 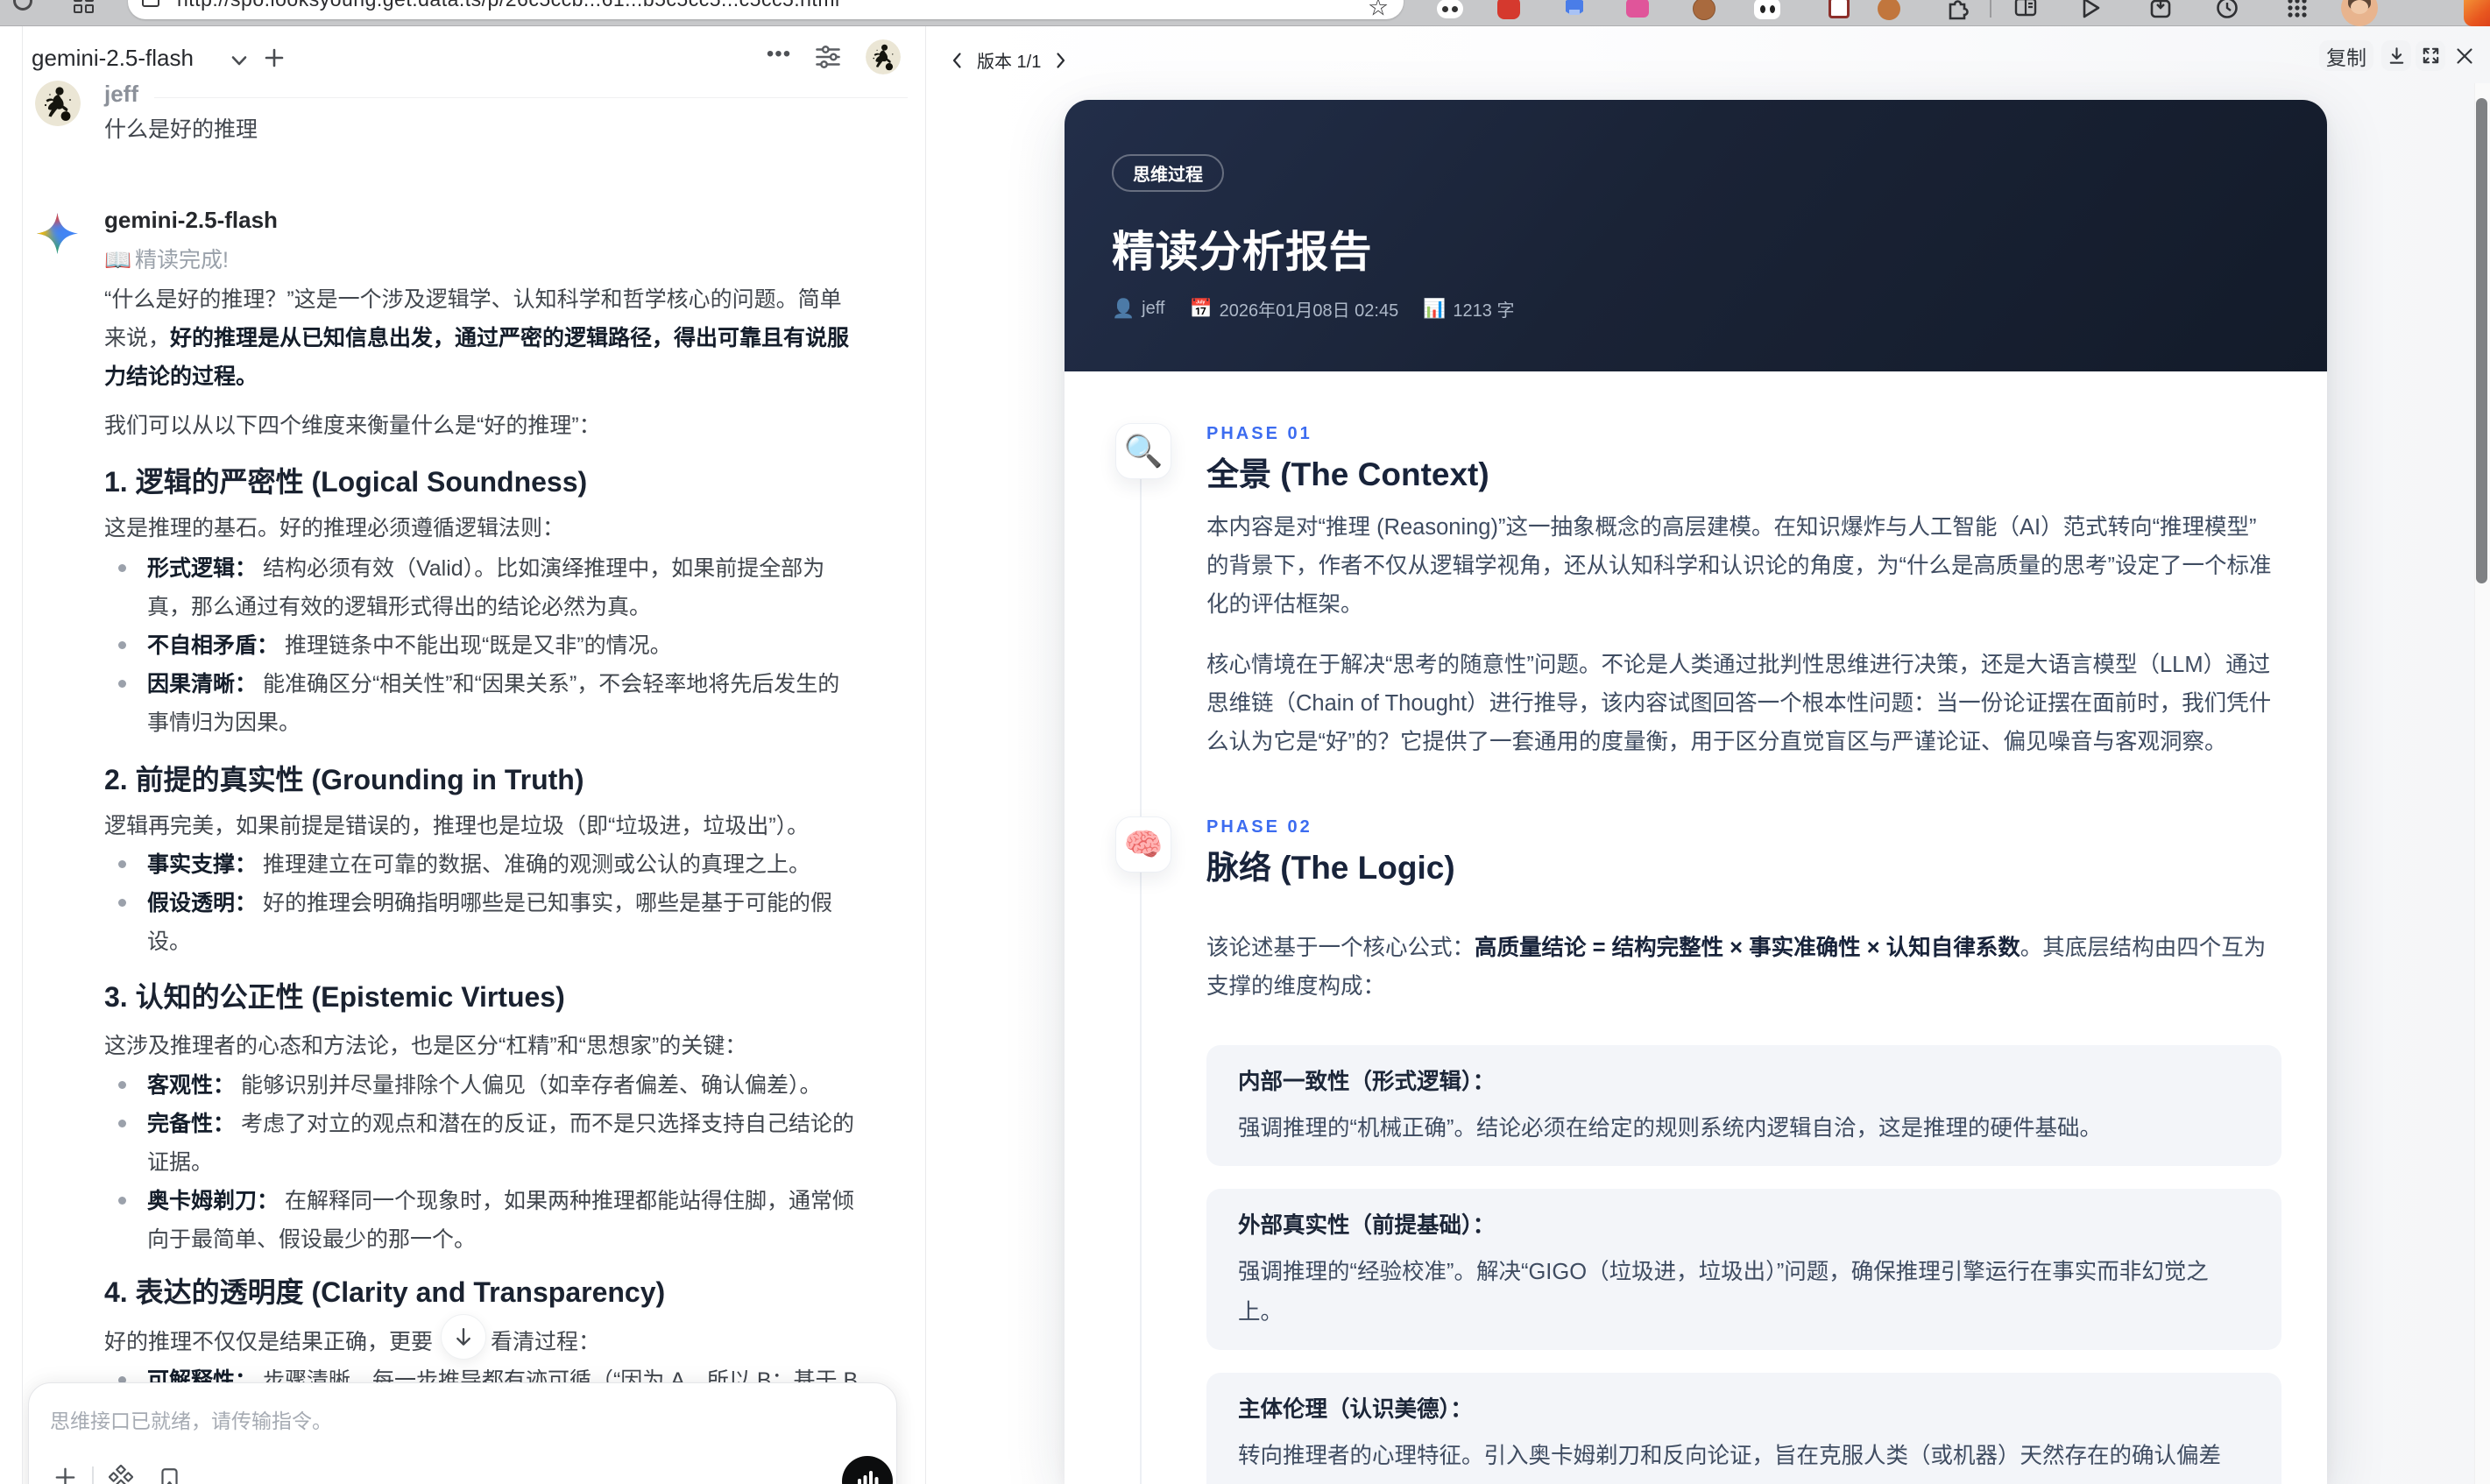 I want to click on phase1-icon: 🔍, so click(x=1143, y=451).